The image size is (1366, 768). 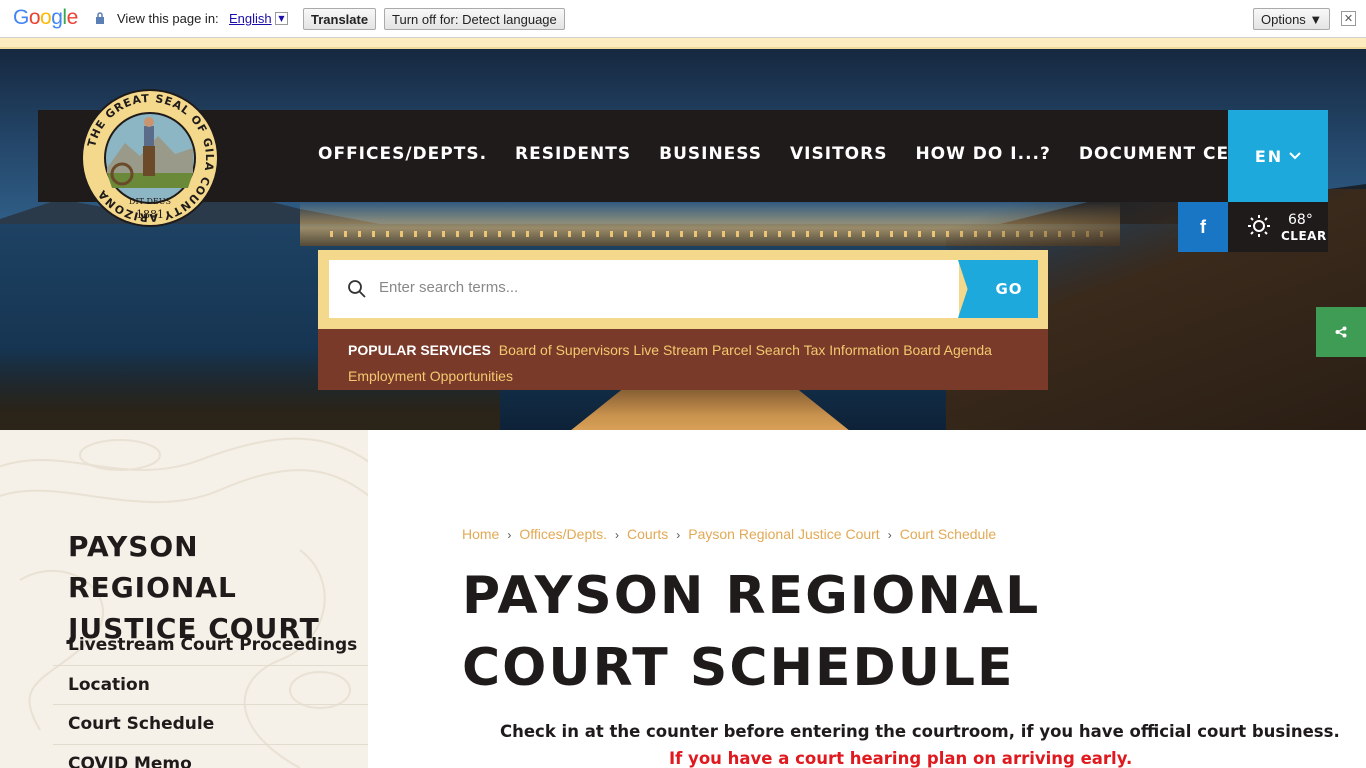 What do you see at coordinates (852, 350) in the screenshot?
I see `popular-link-tax-information: Tax Information` at bounding box center [852, 350].